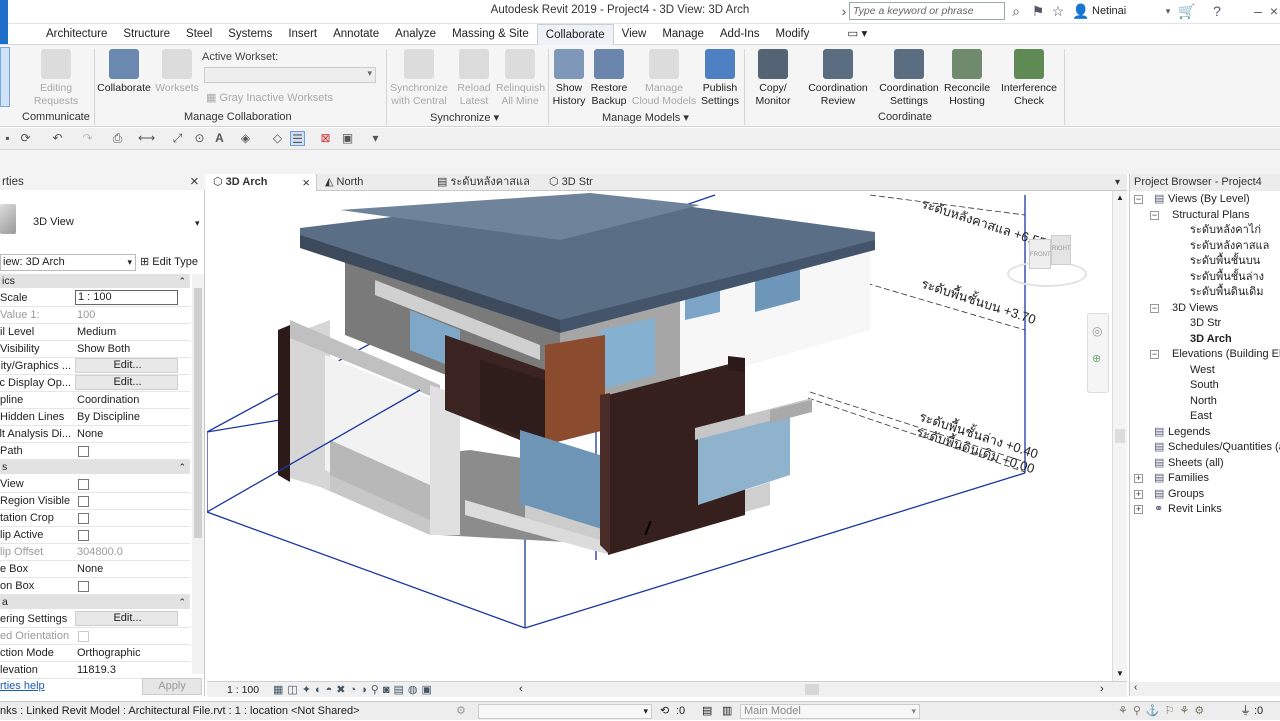  What do you see at coordinates (1195, 308) in the screenshot?
I see `browser-item: 3D Views` at bounding box center [1195, 308].